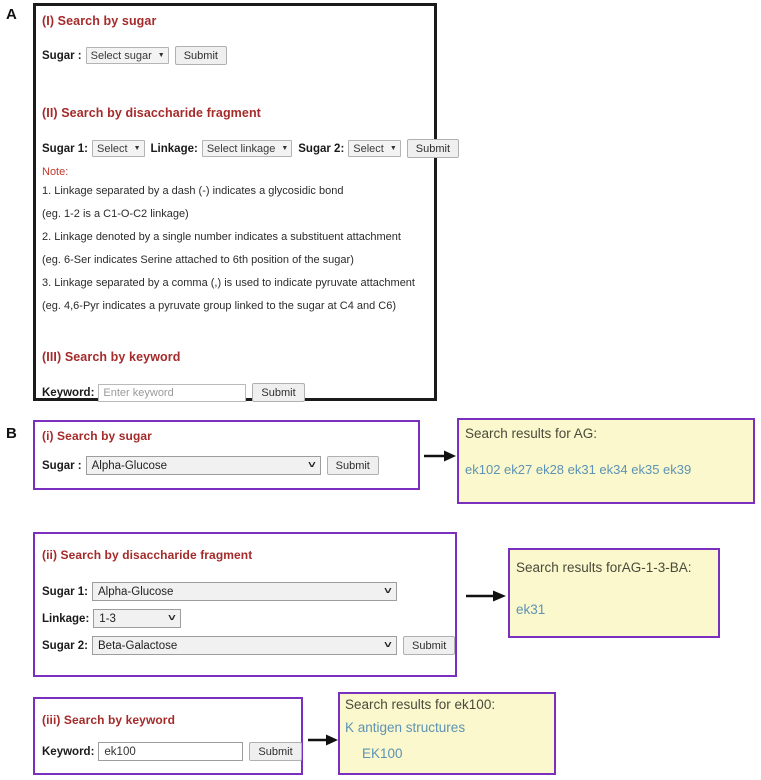 This screenshot has height=780, width=761. I want to click on sugar-select: Select sugar ▼, so click(127, 55).